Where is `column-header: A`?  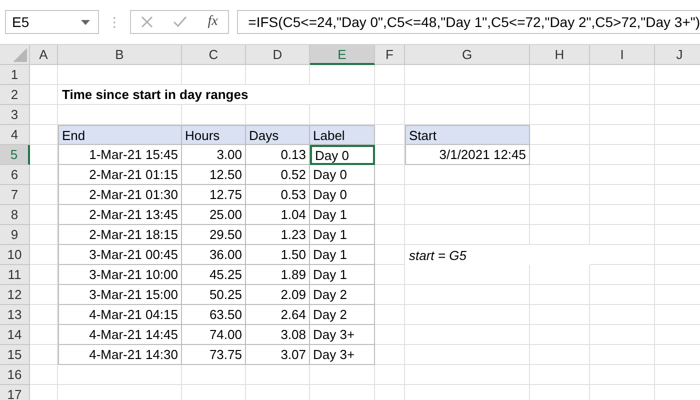
column-header: A is located at coordinates (44, 55).